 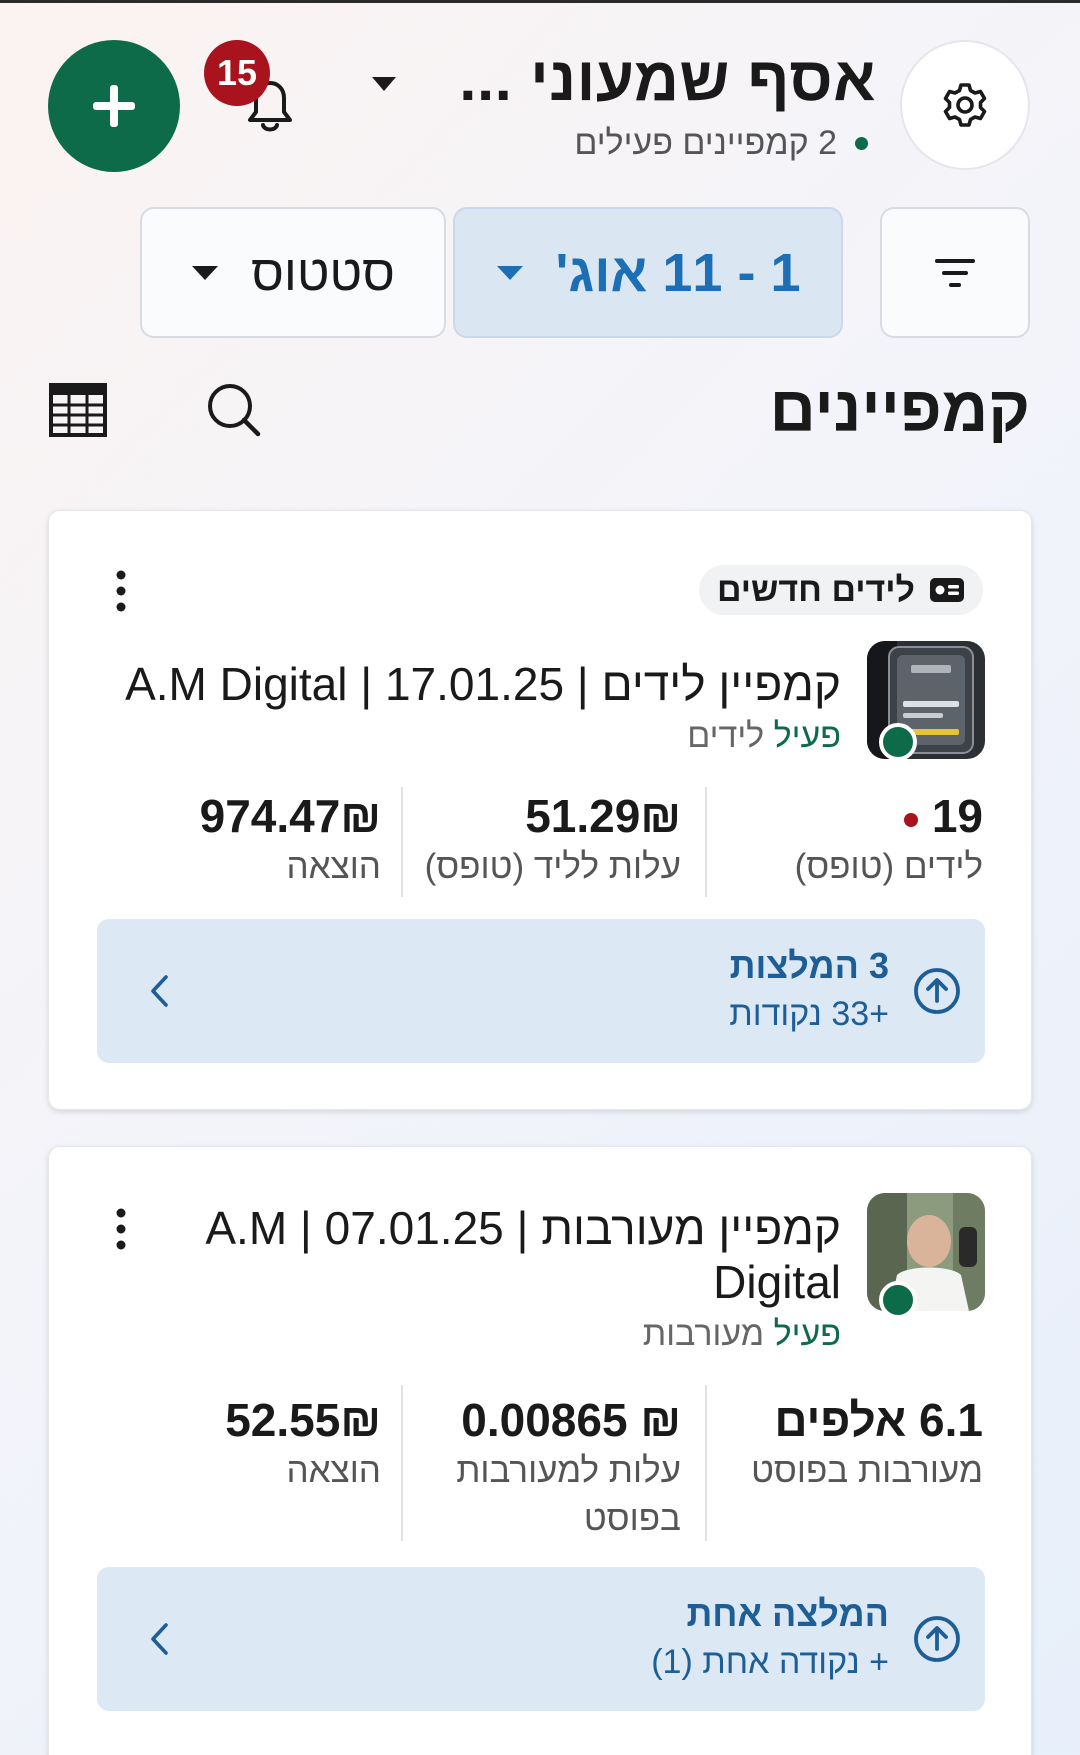 I want to click on recommendations-points: +33 נקודות, so click(x=809, y=1014).